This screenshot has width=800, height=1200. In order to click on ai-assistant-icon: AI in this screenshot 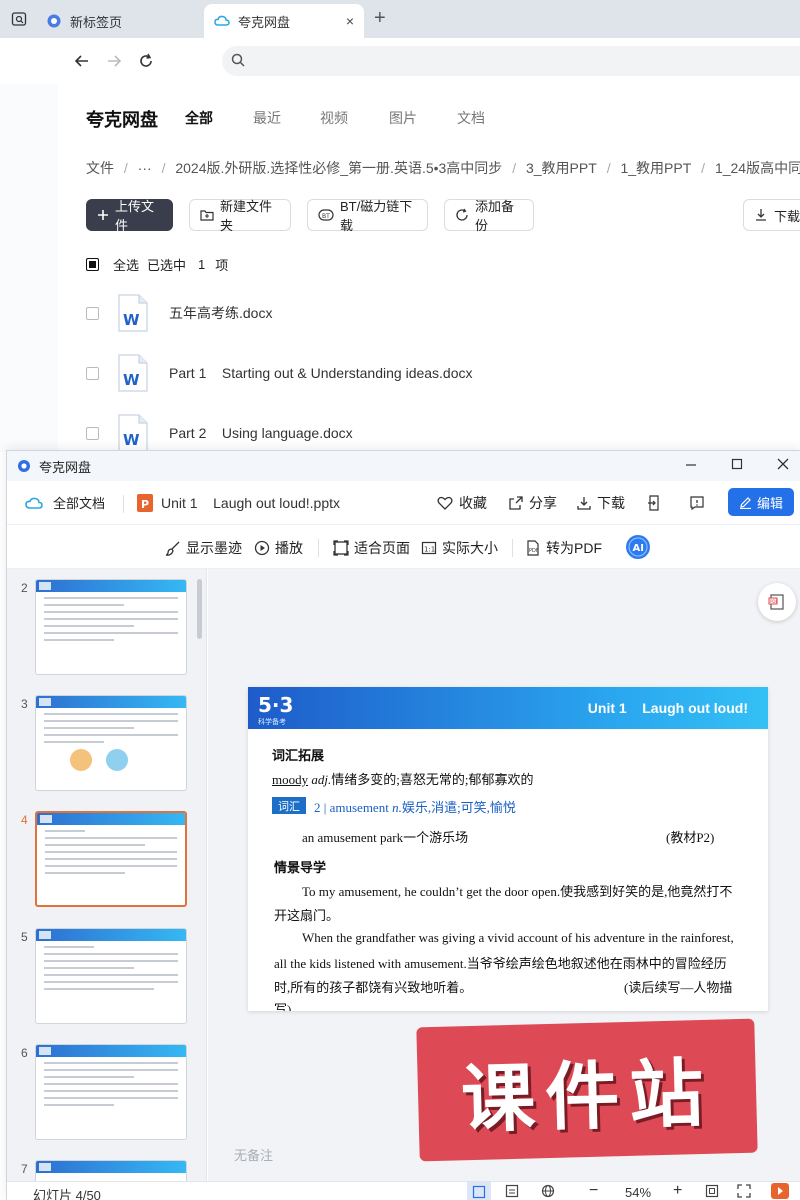, I will do `click(638, 547)`.